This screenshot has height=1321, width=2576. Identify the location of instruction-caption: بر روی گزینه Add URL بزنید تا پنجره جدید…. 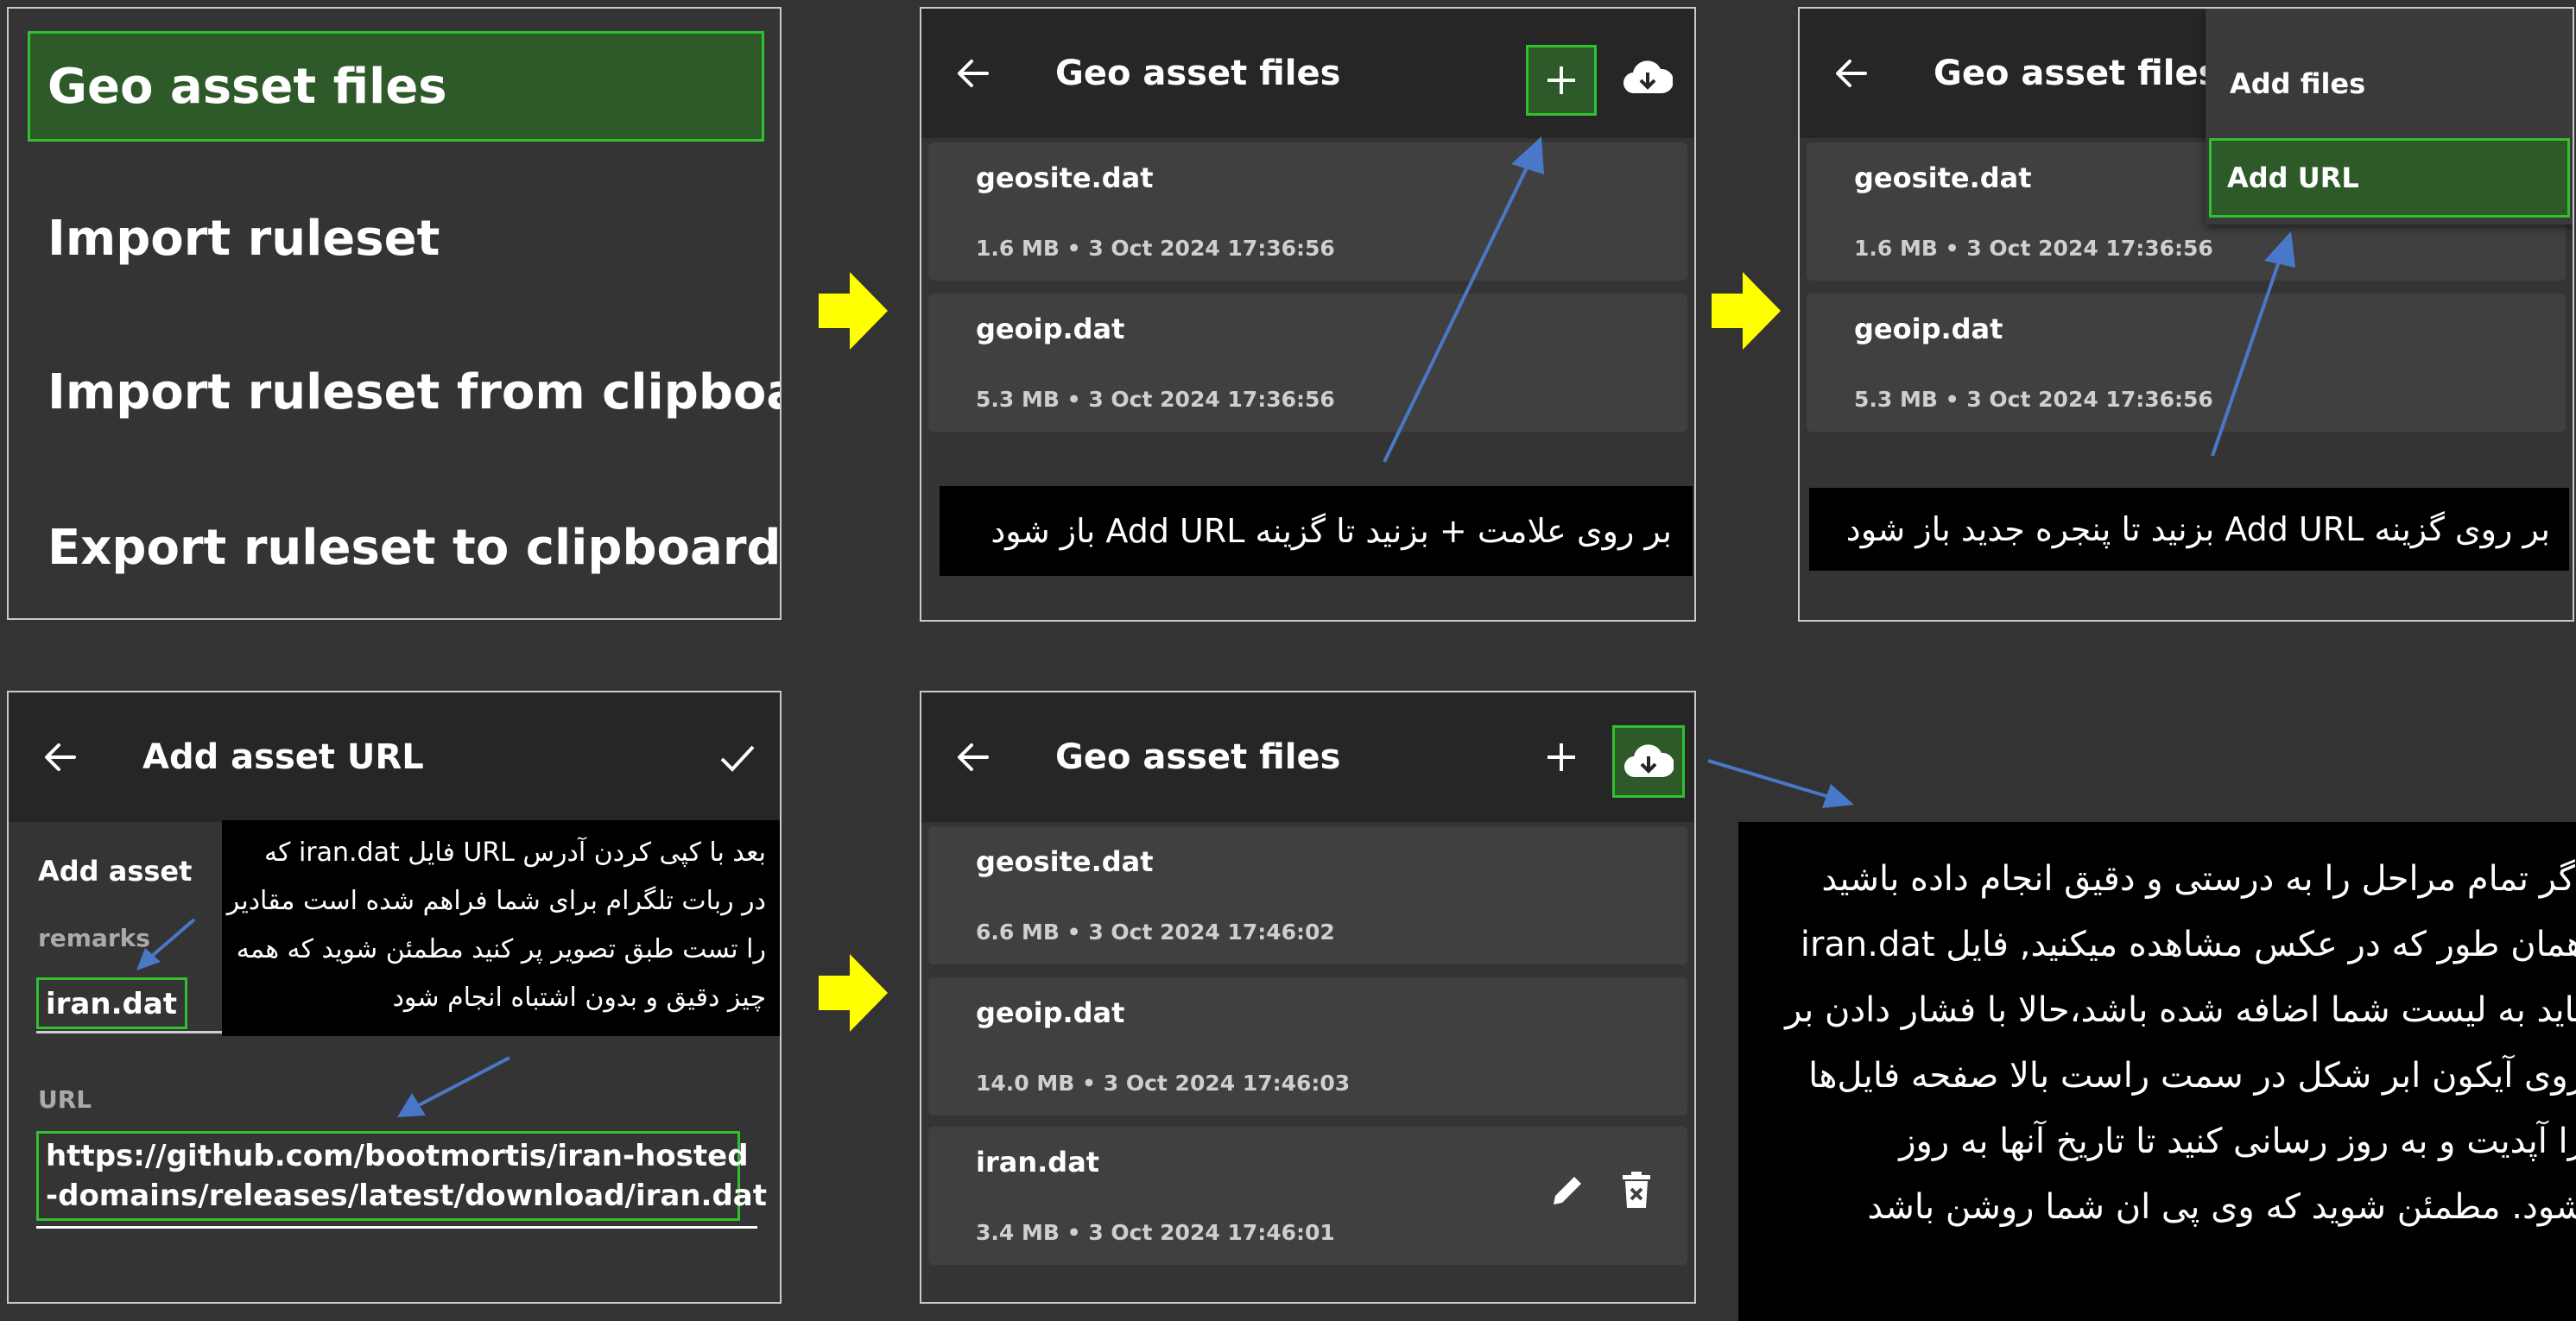
(2189, 530).